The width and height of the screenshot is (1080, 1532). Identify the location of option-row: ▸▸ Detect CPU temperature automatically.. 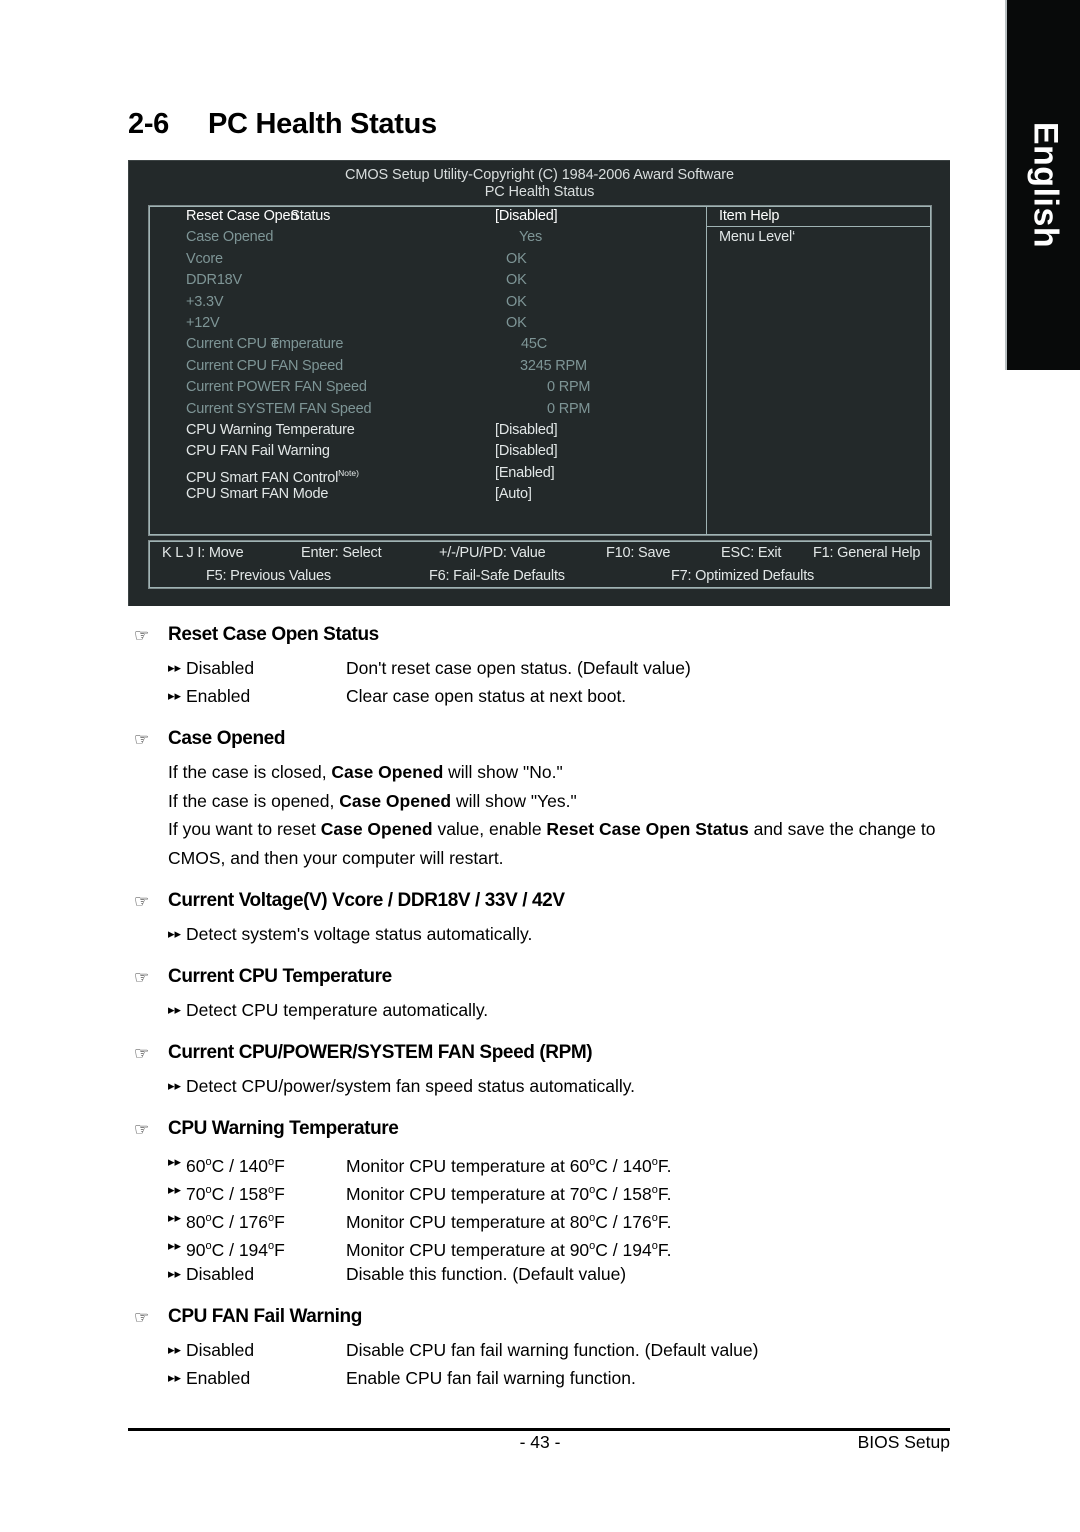
(540, 1010).